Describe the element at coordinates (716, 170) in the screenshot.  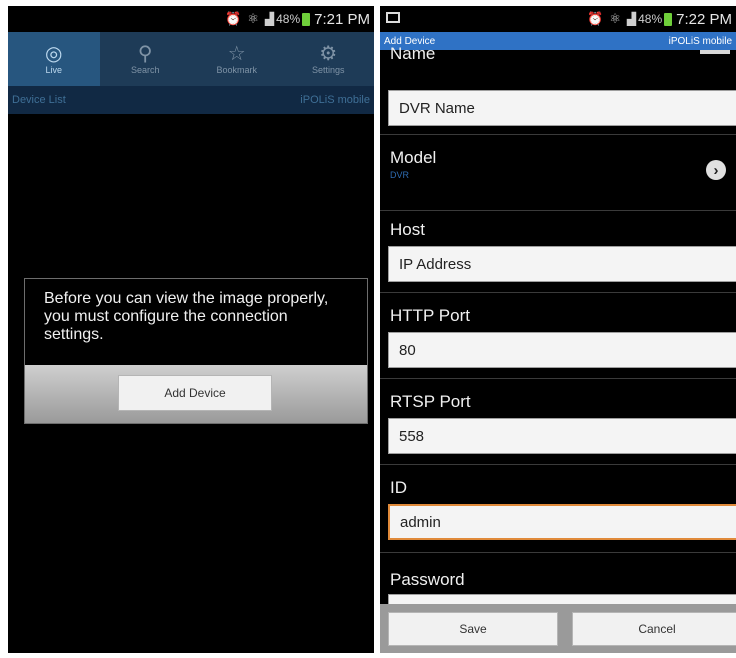
I see `chevron-right-icon: ›` at that location.